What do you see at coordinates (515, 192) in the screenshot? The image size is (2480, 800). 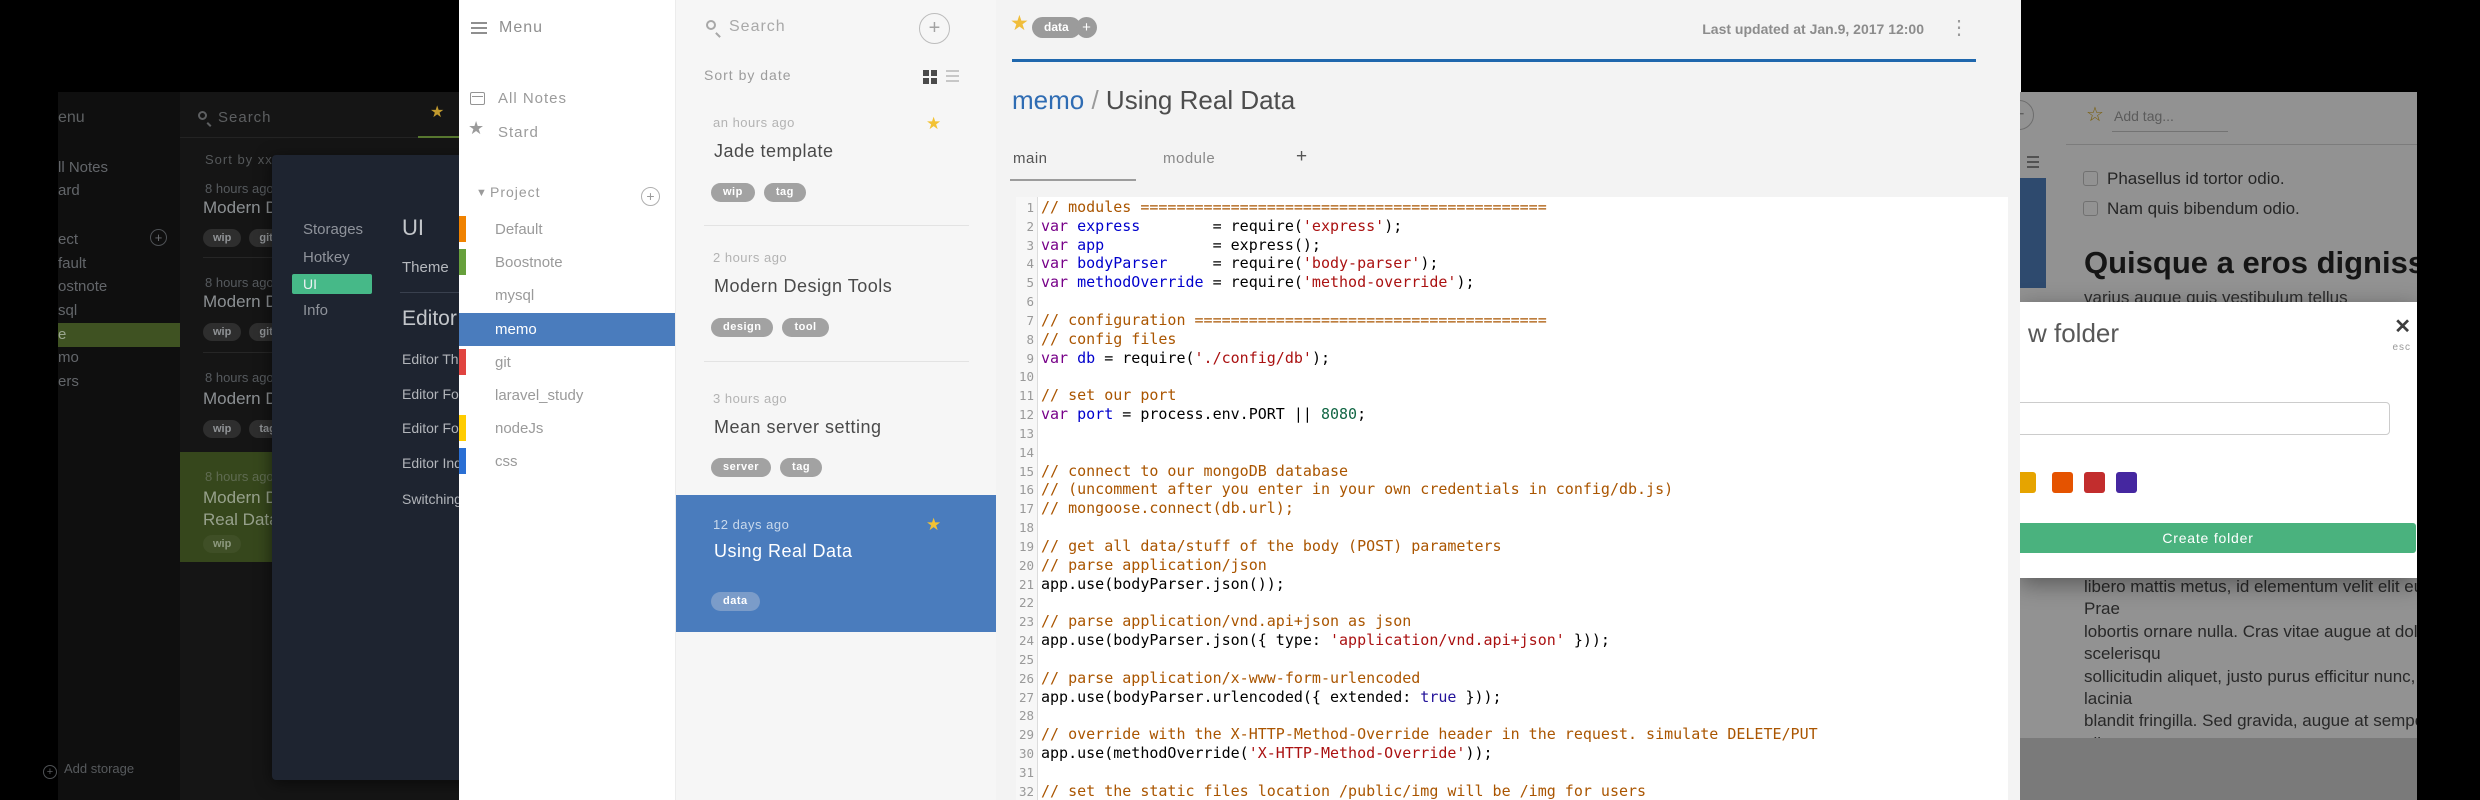 I see `project-label: Project` at bounding box center [515, 192].